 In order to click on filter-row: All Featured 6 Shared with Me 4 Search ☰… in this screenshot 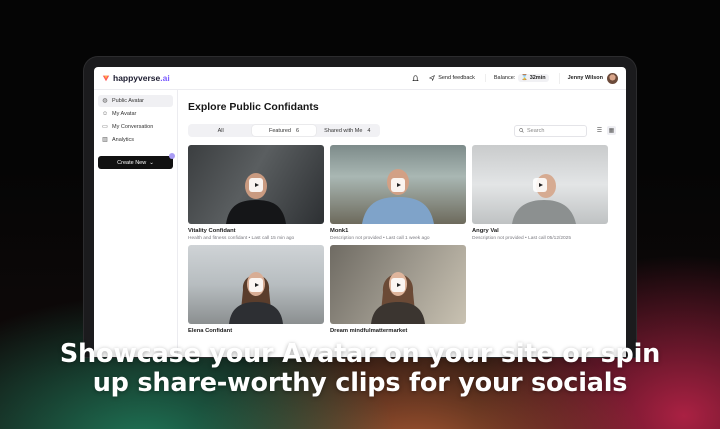, I will do `click(402, 130)`.